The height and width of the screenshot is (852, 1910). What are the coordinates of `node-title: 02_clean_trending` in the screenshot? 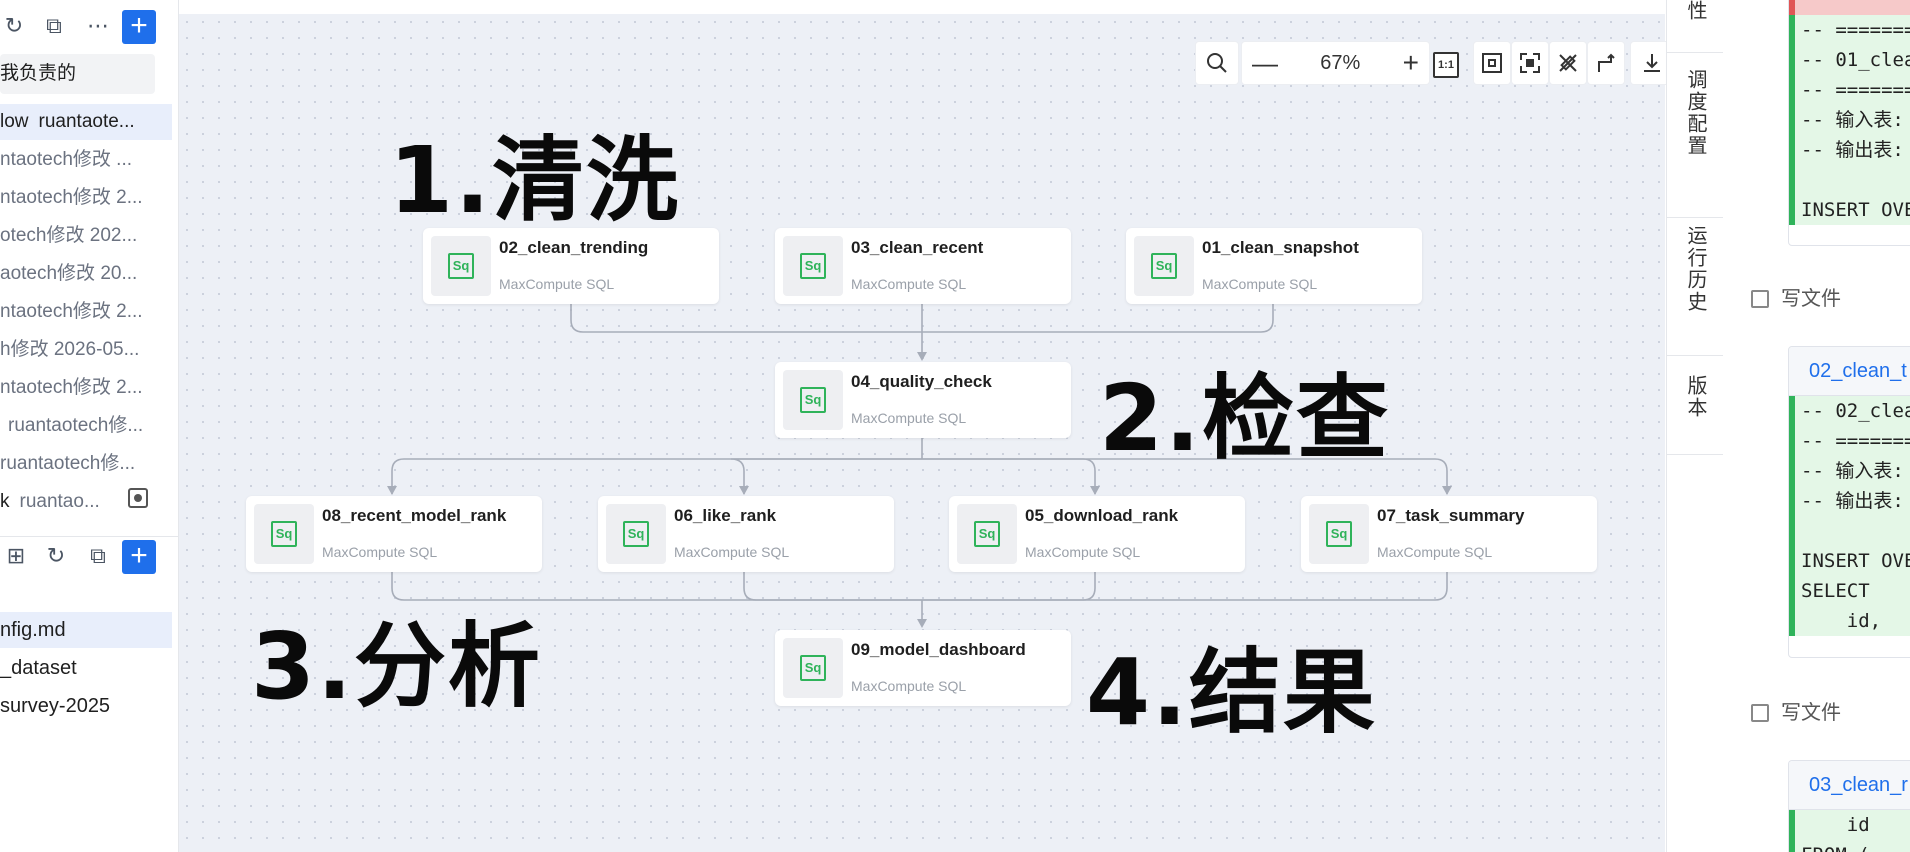 It's located at (574, 247).